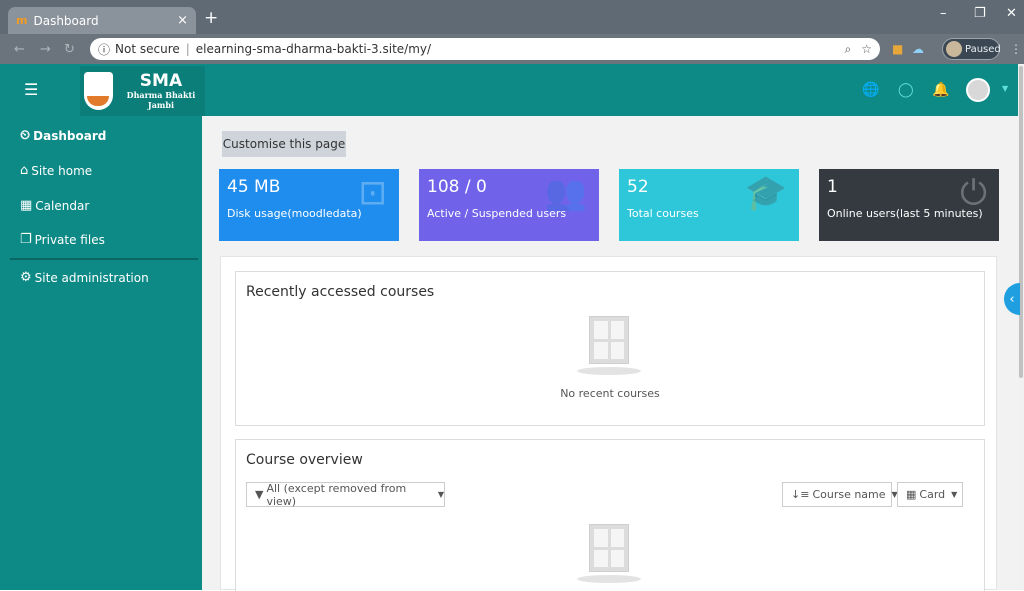 The image size is (1024, 591). Describe the element at coordinates (709, 205) in the screenshot. I see `stat-card-courses: 52 Total courses 🎓` at that location.